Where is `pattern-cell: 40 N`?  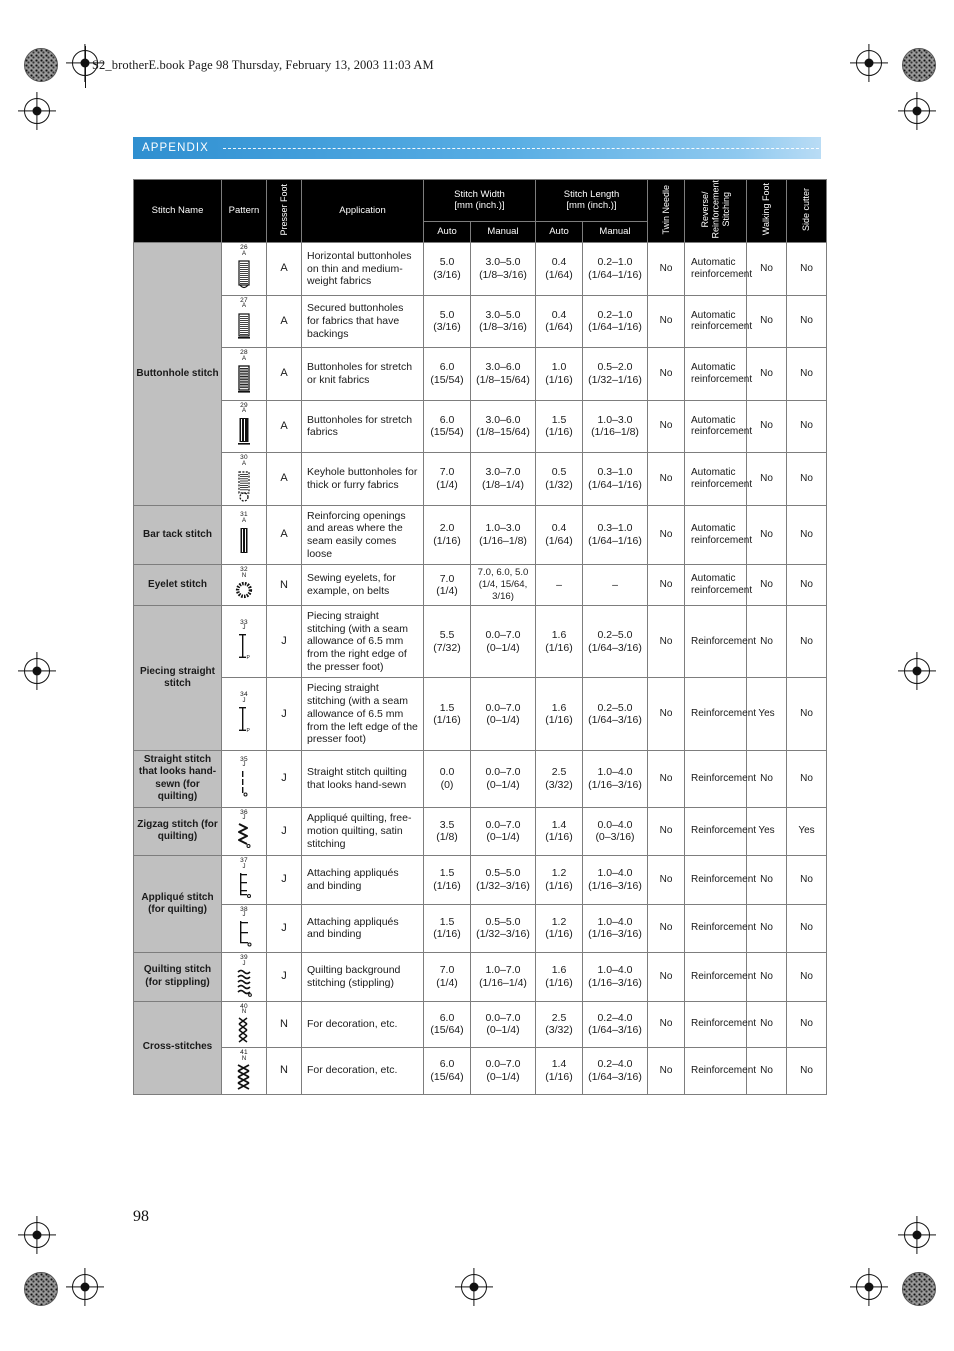
pattern-cell: 40 N is located at coordinates (244, 1024).